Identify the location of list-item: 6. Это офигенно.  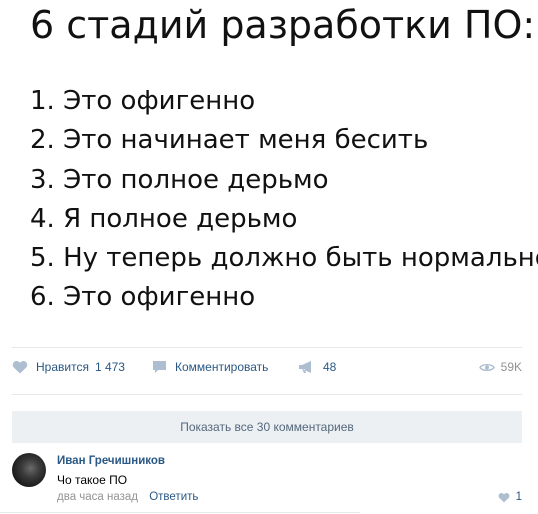
(143, 297).